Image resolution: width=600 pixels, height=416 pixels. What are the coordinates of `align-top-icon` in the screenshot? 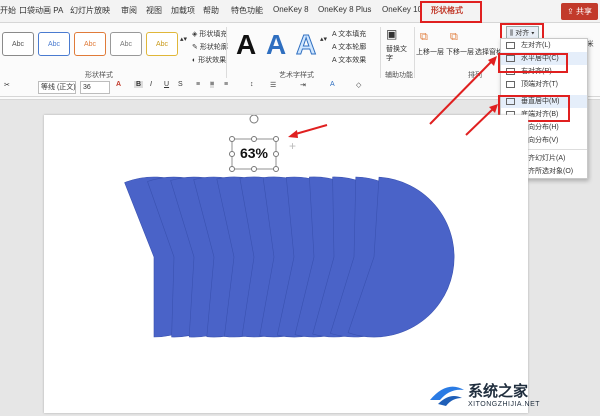 It's located at (510, 84).